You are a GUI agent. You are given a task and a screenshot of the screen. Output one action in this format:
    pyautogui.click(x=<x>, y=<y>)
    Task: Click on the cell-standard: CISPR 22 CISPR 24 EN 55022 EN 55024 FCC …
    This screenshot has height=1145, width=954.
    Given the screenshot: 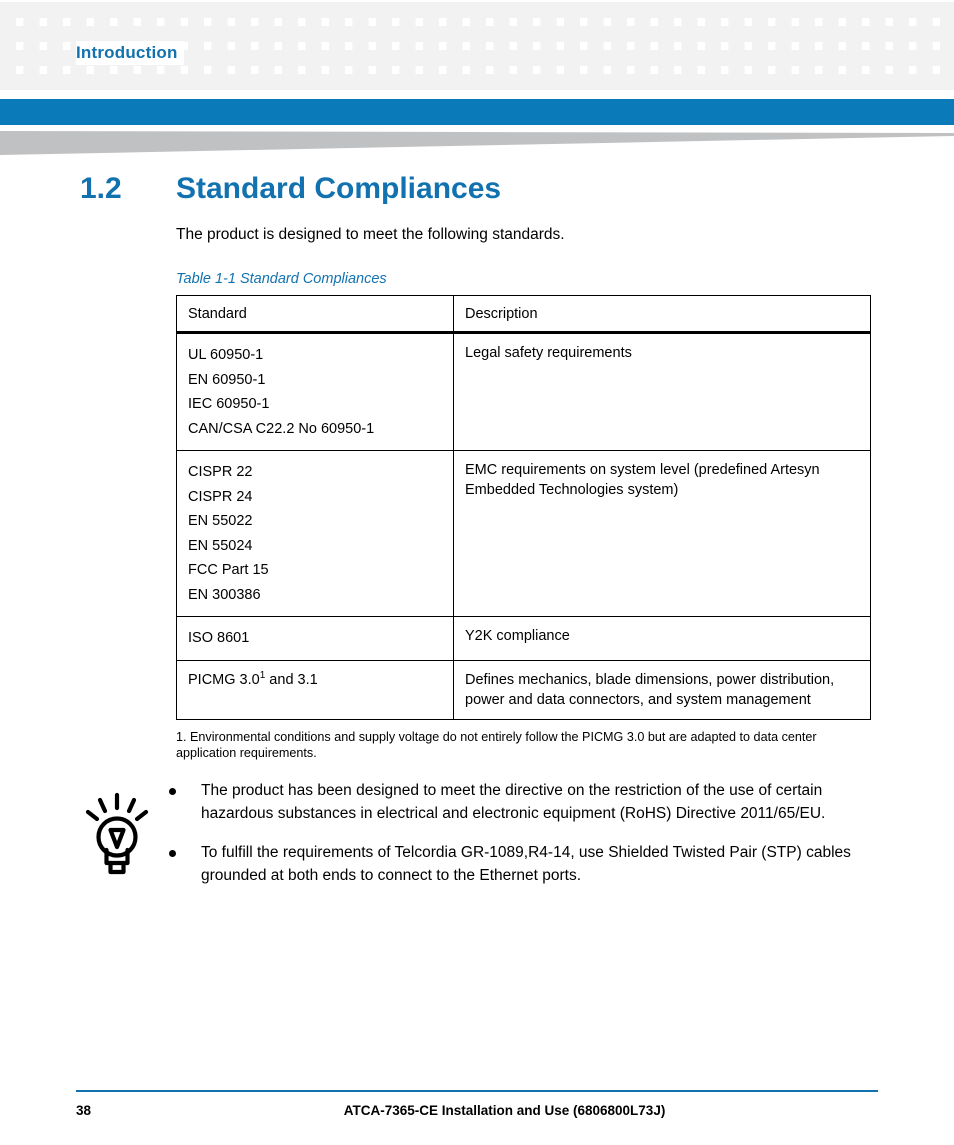 What is the action you would take?
    pyautogui.click(x=315, y=533)
    